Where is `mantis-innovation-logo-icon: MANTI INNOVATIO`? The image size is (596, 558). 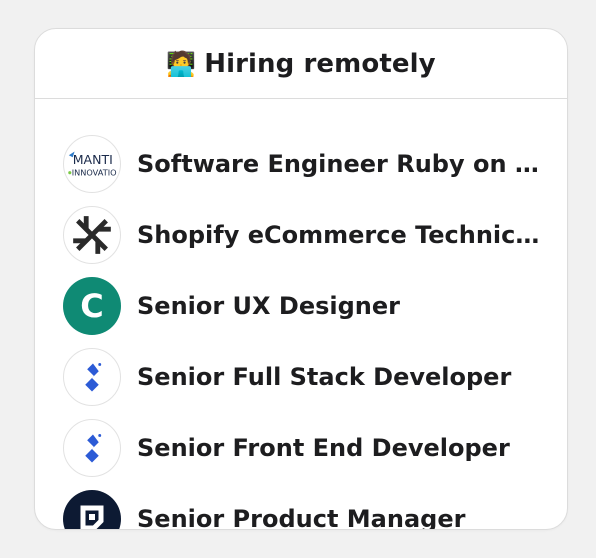 mantis-innovation-logo-icon: MANTI INNOVATIO is located at coordinates (92, 163).